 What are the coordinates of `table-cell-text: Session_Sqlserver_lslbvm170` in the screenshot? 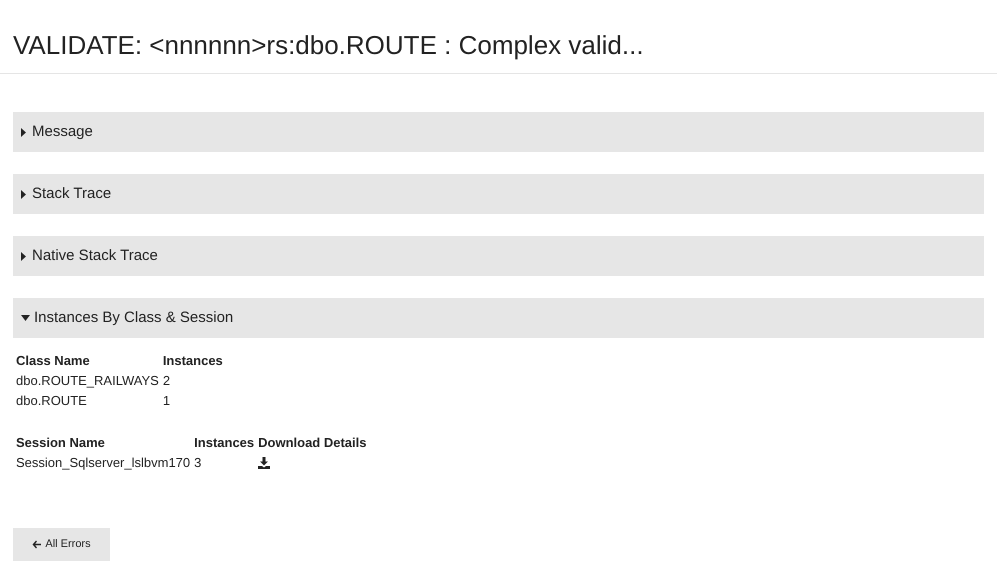 It's located at (104, 463).